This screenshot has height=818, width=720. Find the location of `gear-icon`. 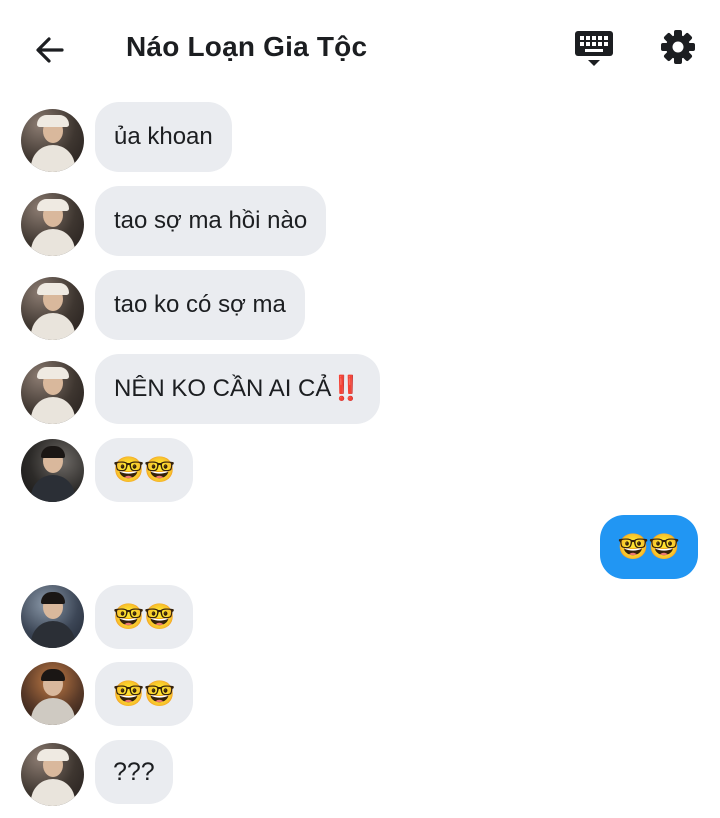

gear-icon is located at coordinates (678, 47).